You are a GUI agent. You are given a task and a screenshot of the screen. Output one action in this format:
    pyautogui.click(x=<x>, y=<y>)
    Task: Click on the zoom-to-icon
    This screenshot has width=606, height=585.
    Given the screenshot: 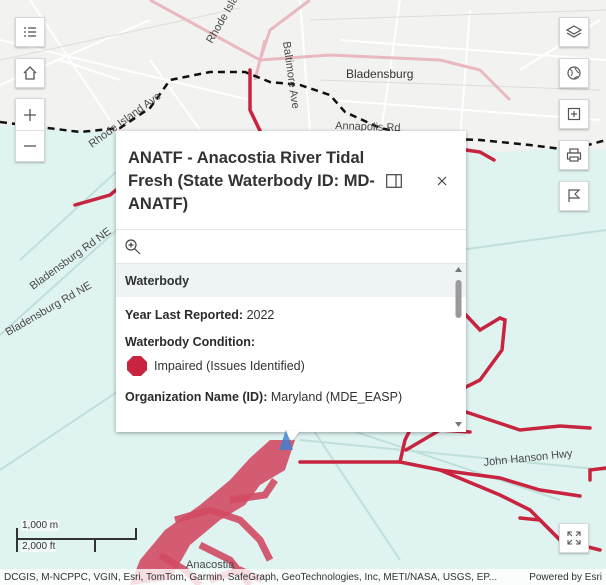 What is the action you would take?
    pyautogui.click(x=133, y=247)
    